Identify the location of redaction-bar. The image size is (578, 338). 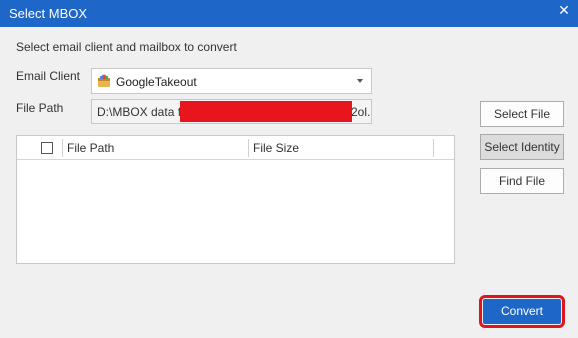
(266, 111).